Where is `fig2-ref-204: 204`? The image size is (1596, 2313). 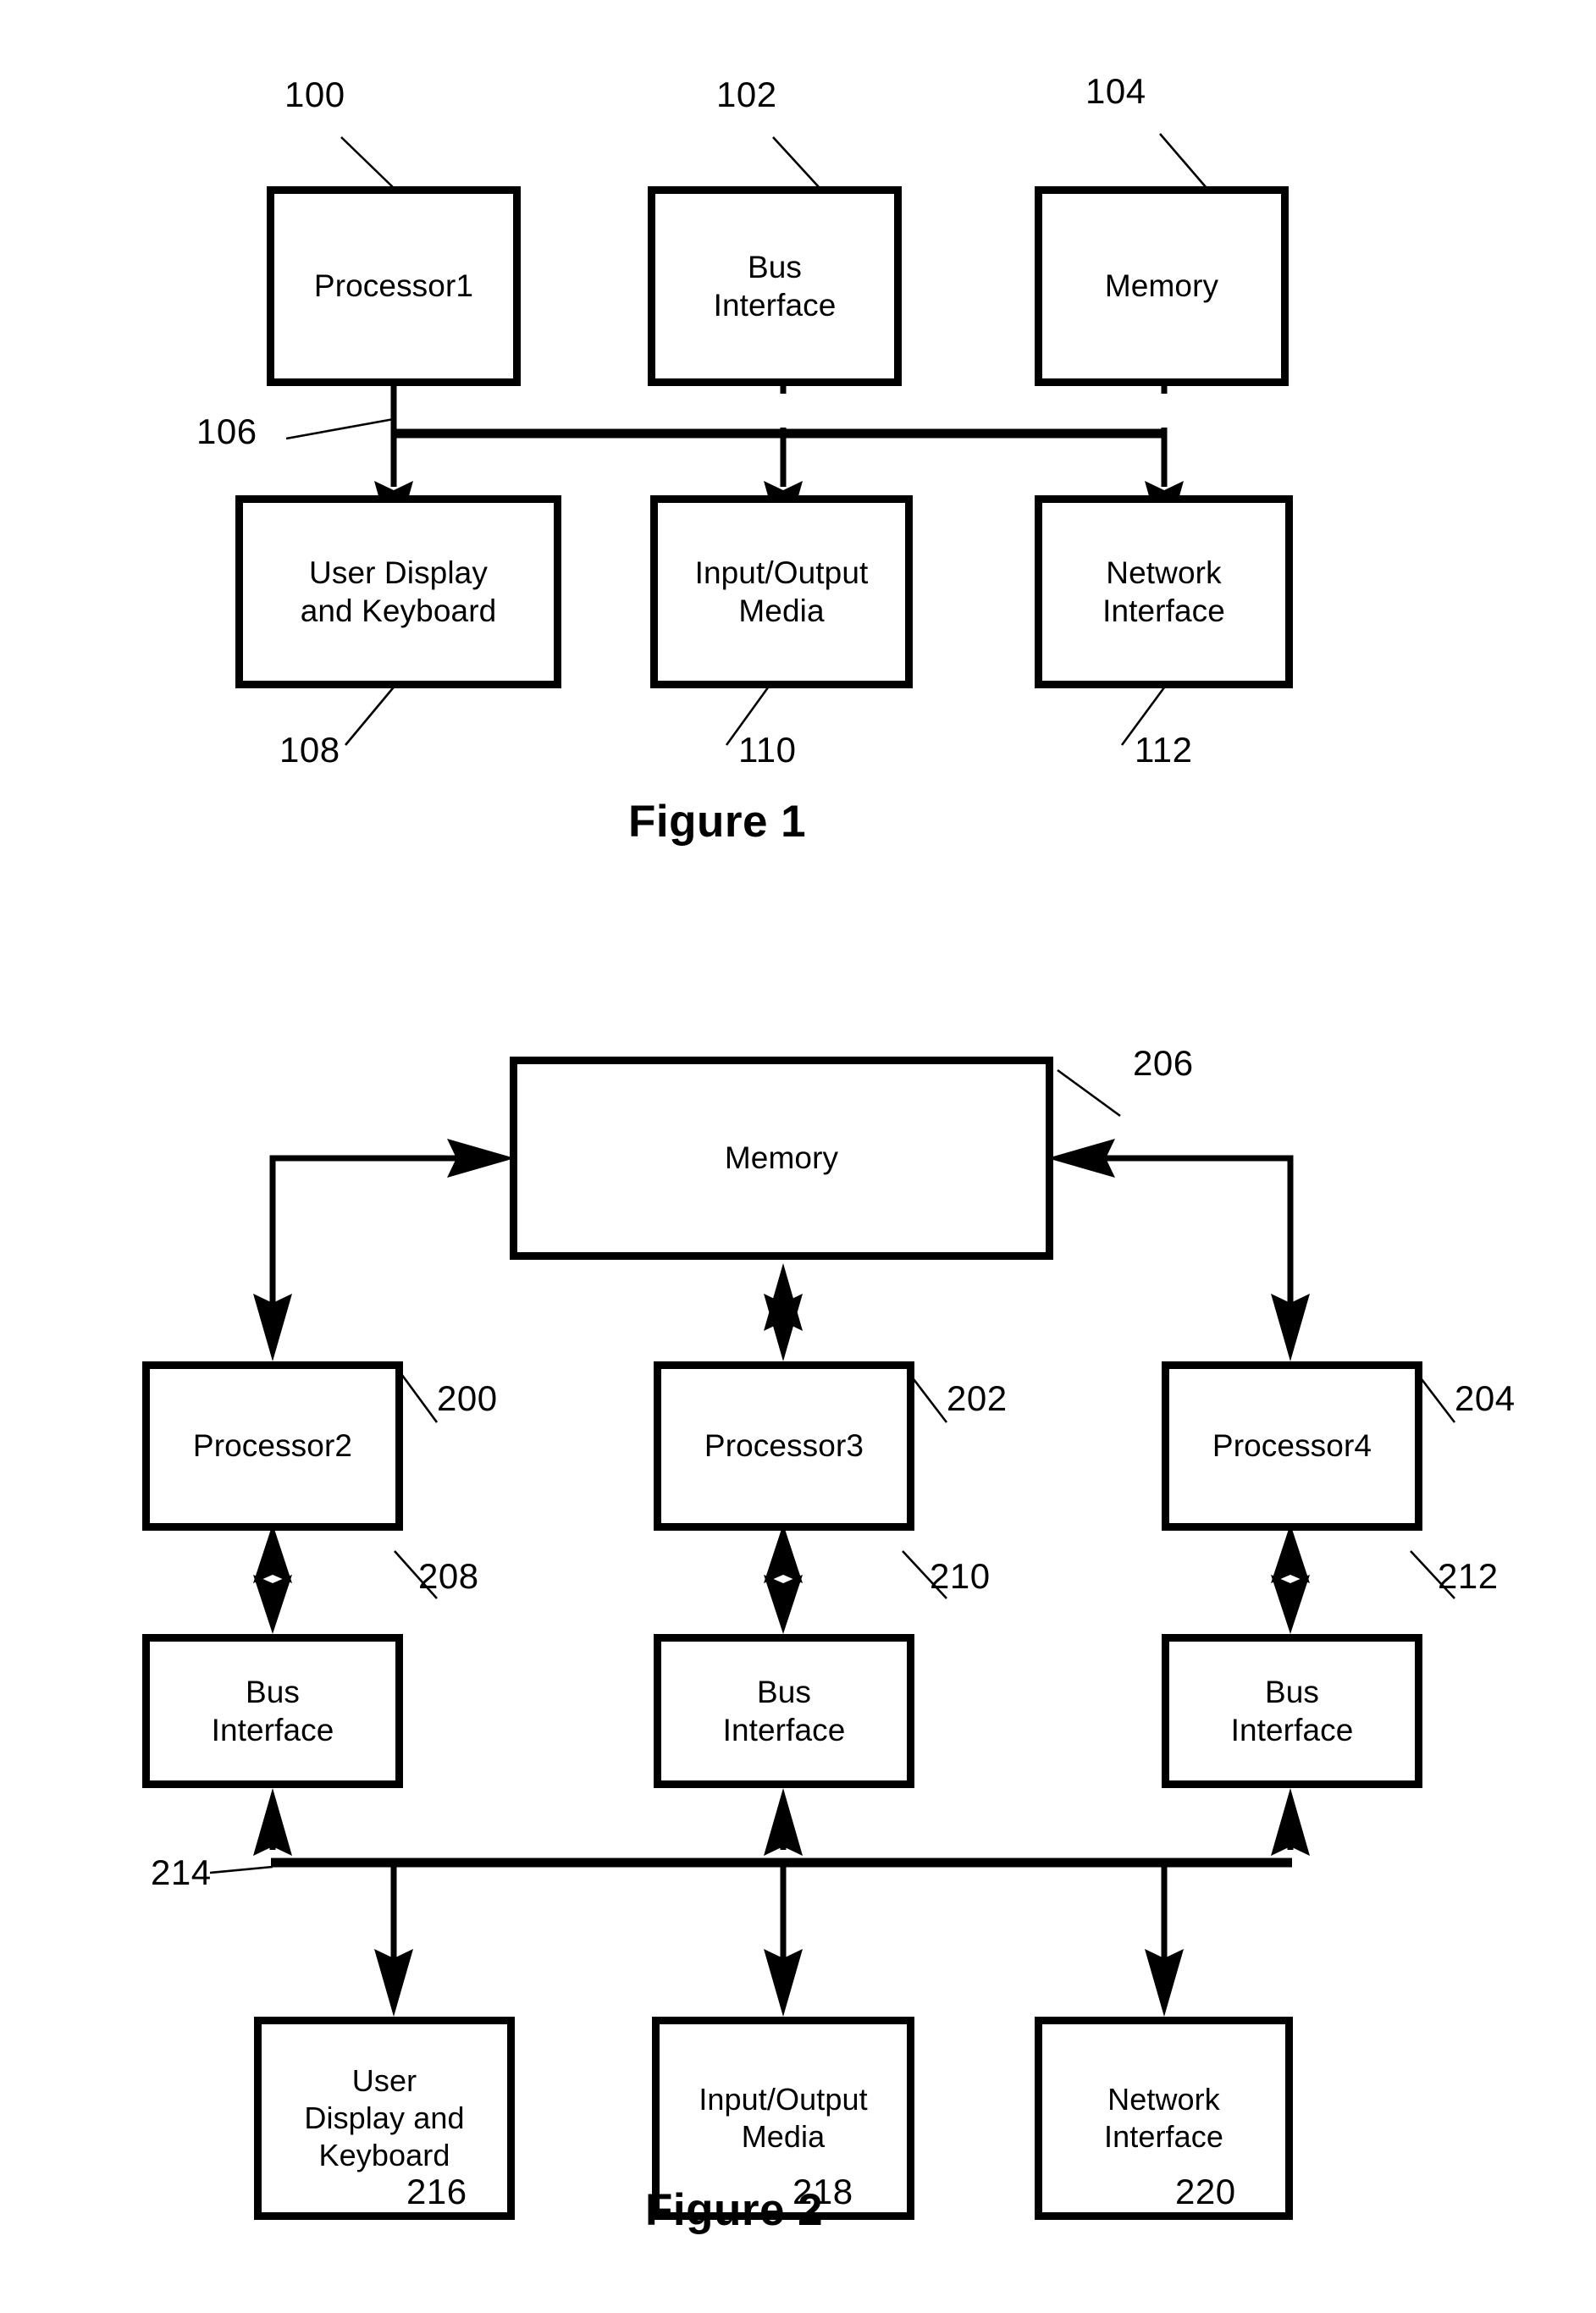
fig2-ref-204: 204 is located at coordinates (1485, 1398).